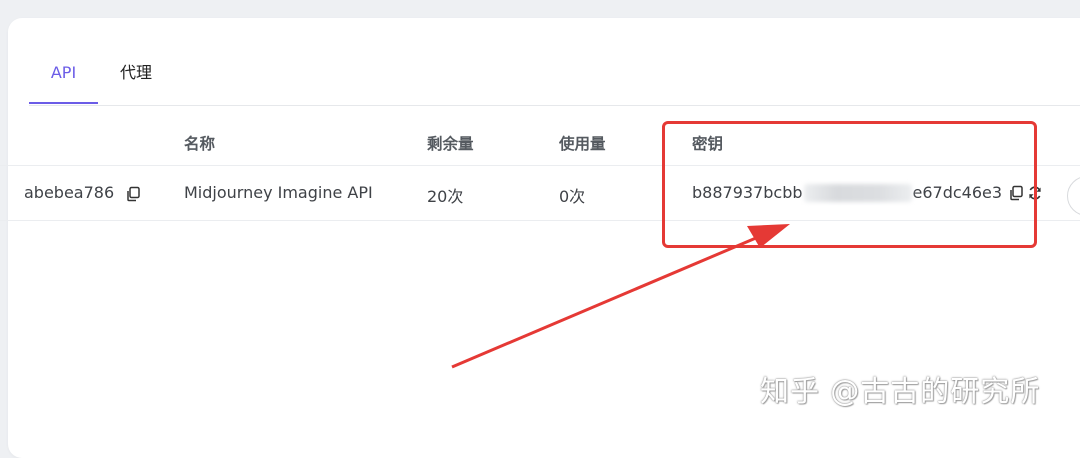 The image size is (1080, 458). I want to click on tab-proxy-label: 代理, so click(136, 72).